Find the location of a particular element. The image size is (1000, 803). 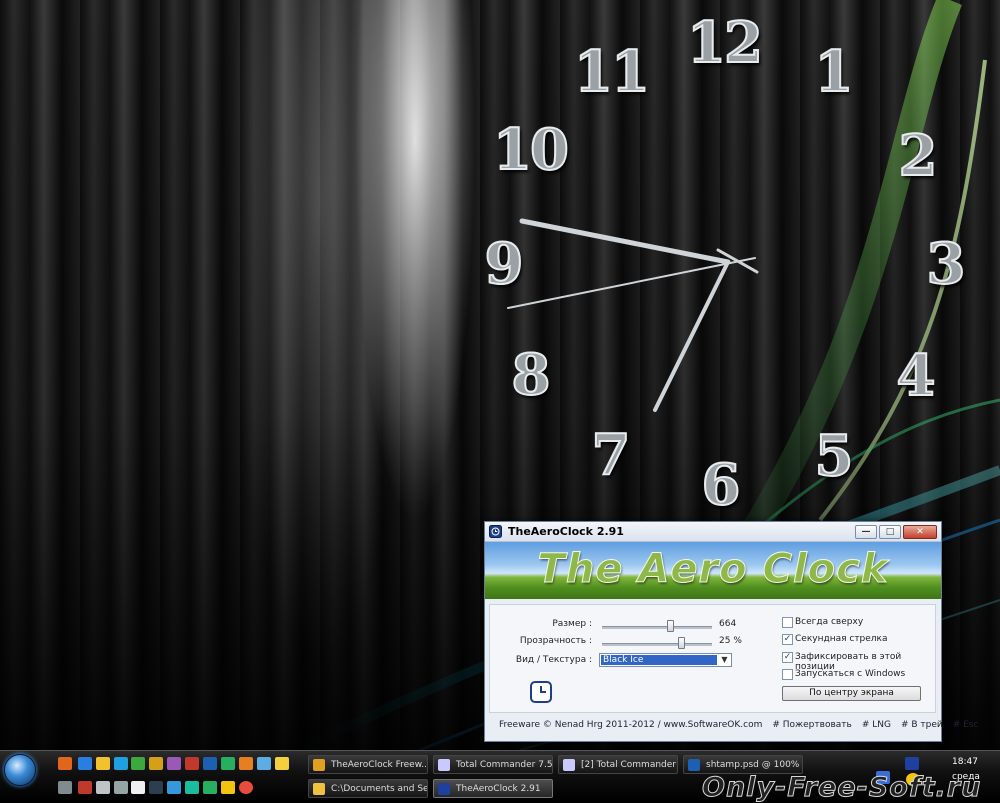

fw-icon is located at coordinates (192, 787).